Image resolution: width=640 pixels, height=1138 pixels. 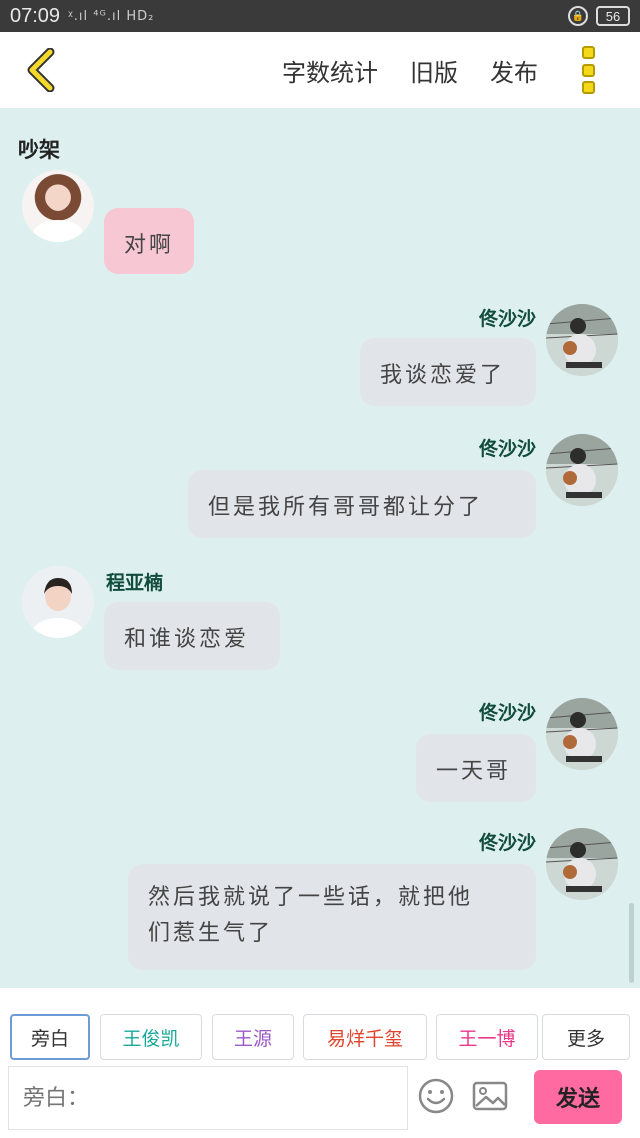 What do you see at coordinates (631, 943) in the screenshot?
I see `chat-scrollbar` at bounding box center [631, 943].